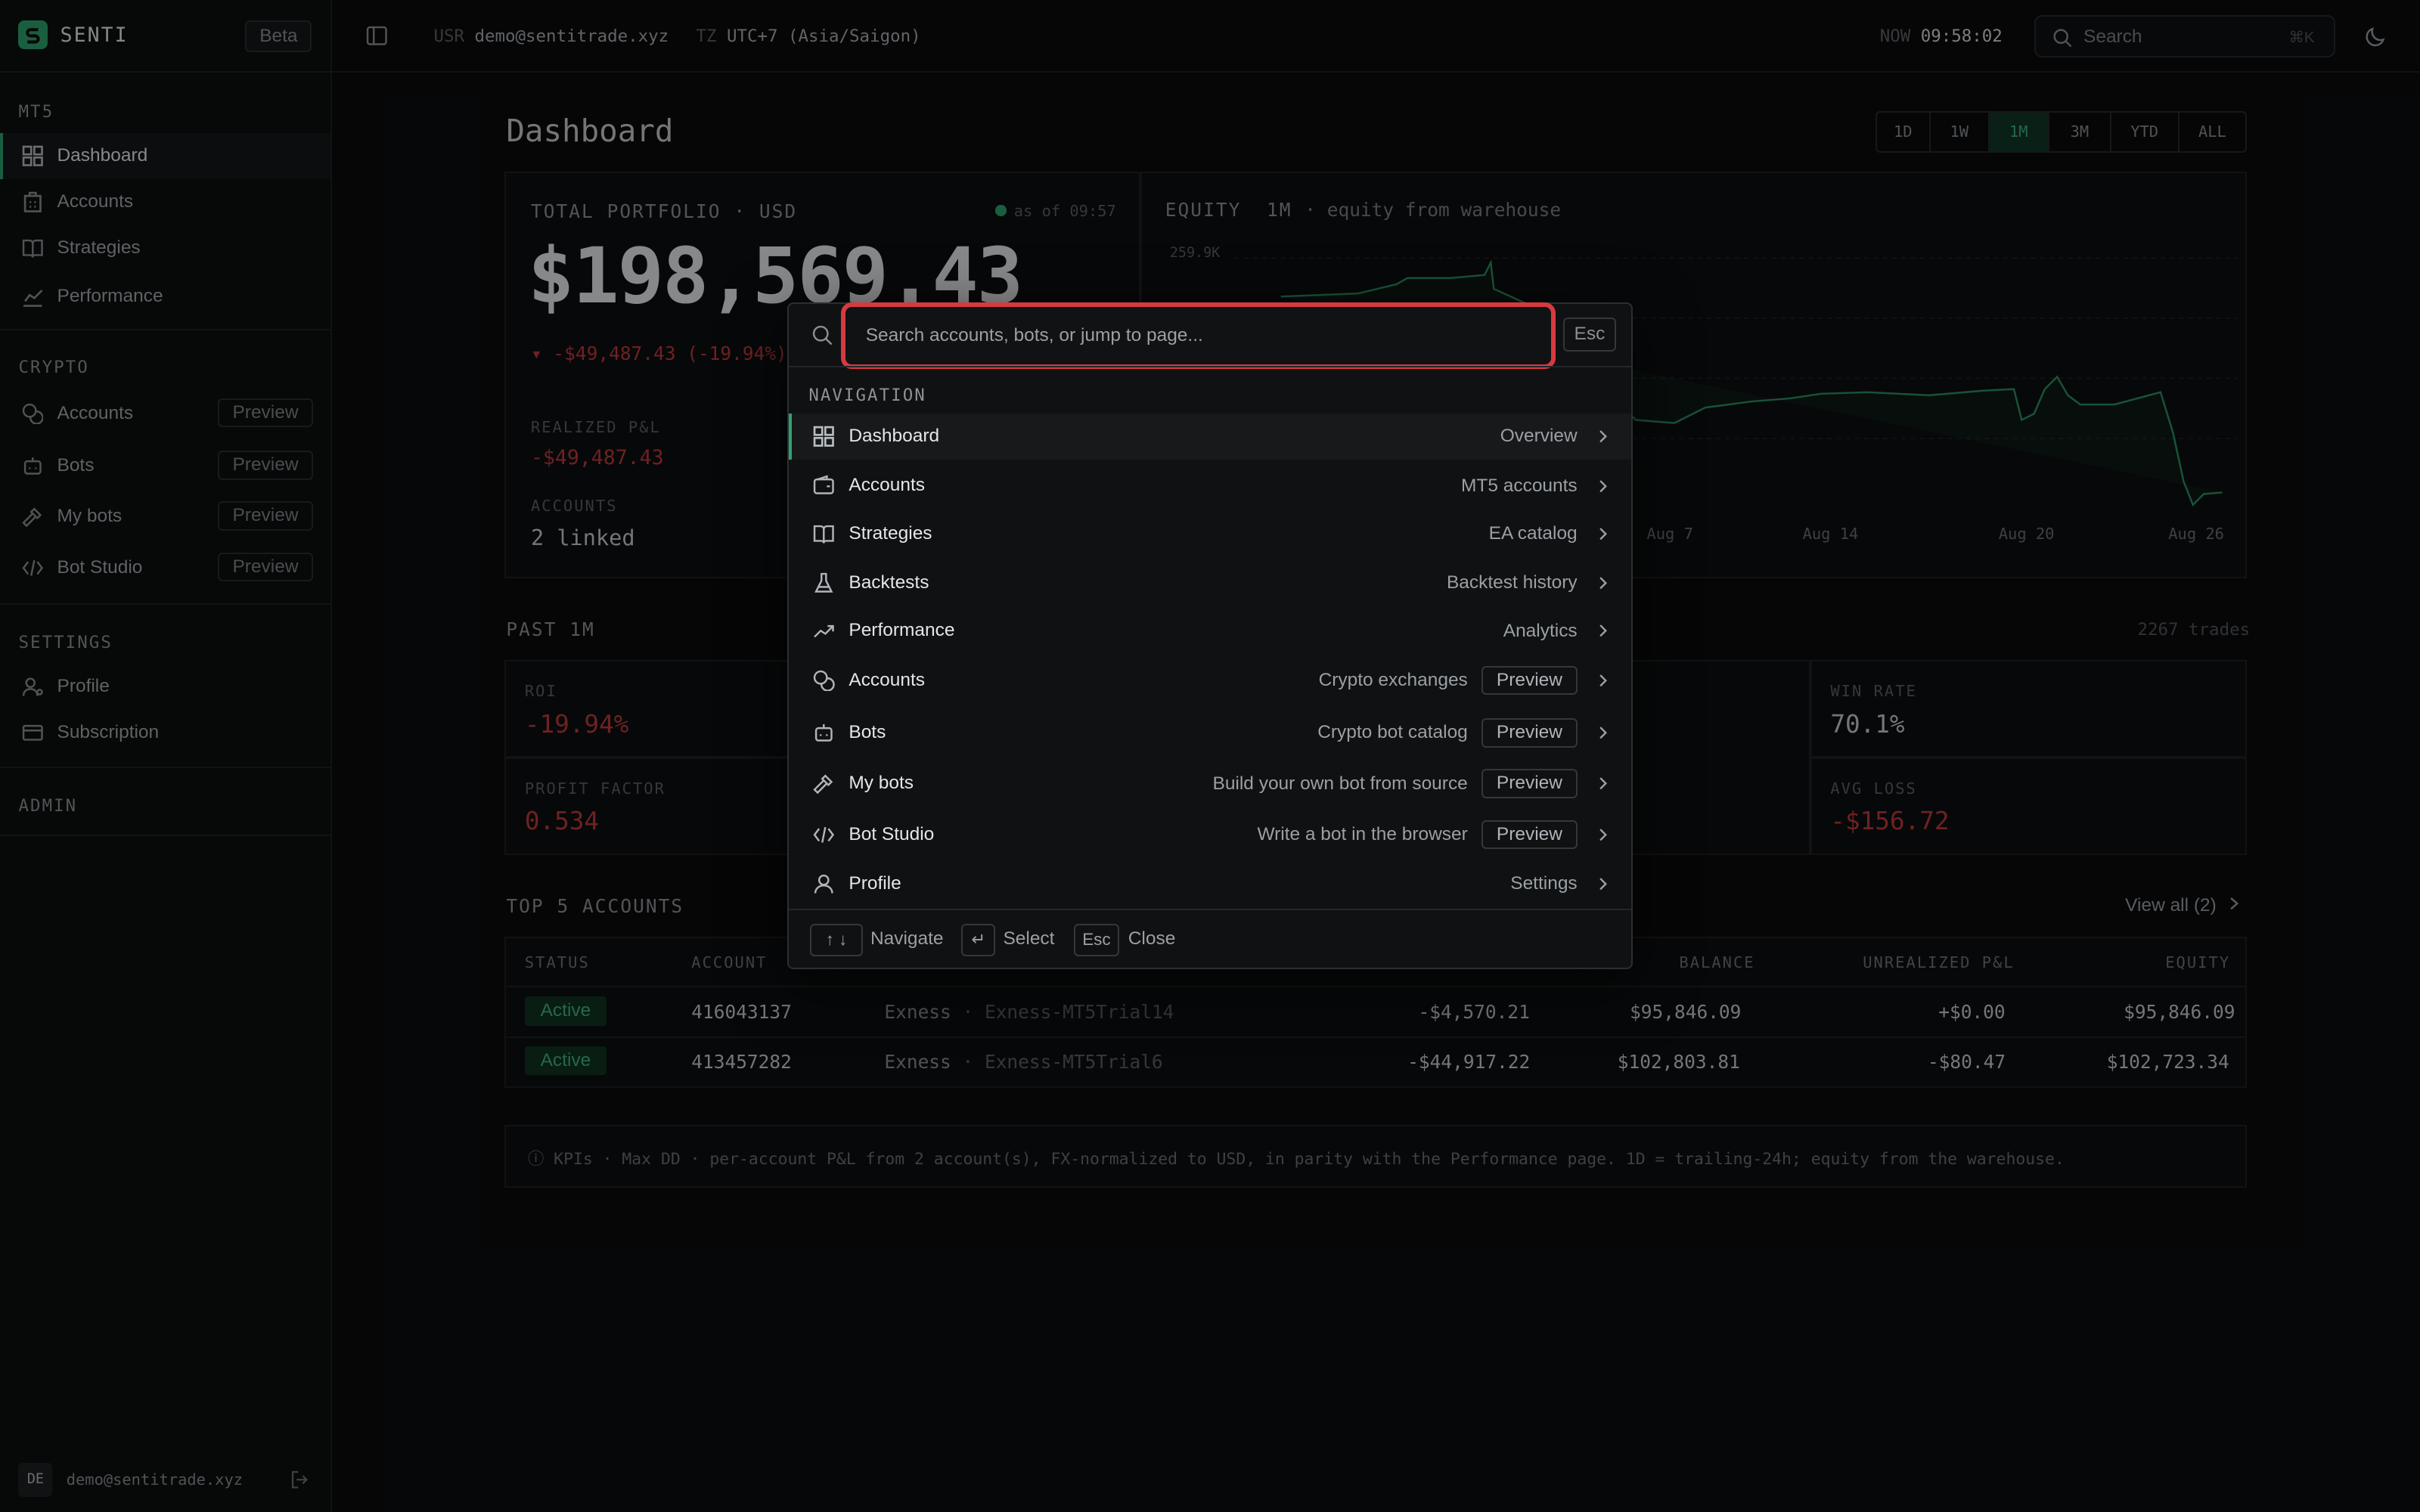 The image size is (2420, 1512). What do you see at coordinates (823, 583) in the screenshot?
I see `flask-icon` at bounding box center [823, 583].